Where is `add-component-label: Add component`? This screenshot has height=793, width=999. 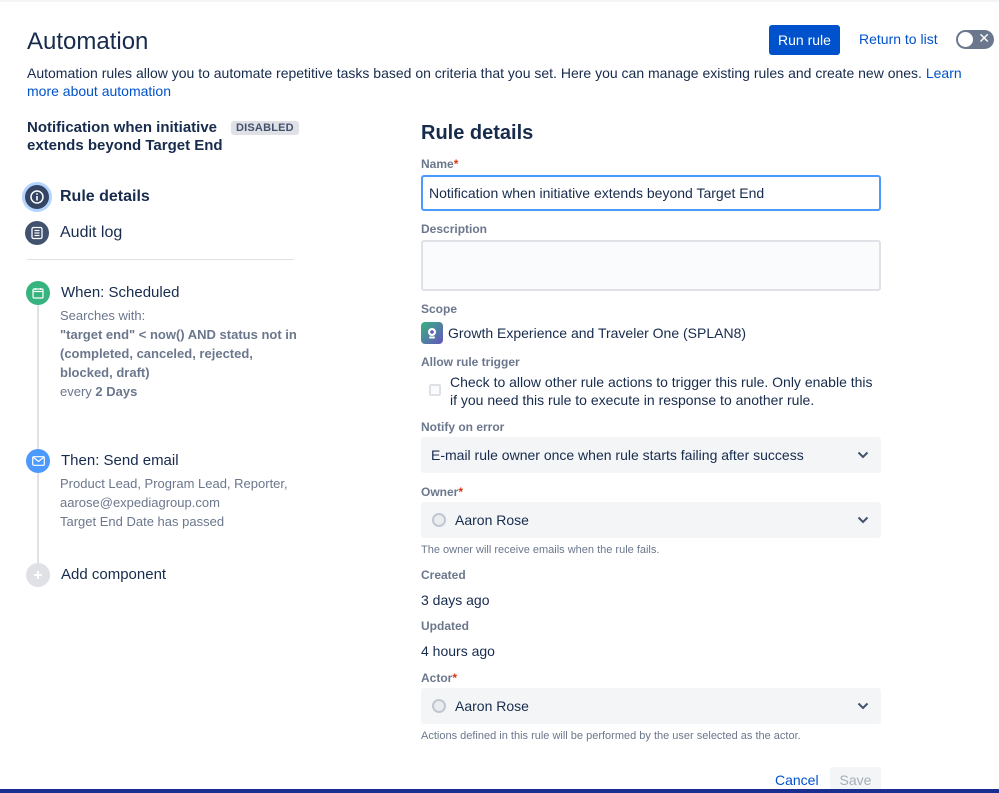 add-component-label: Add component is located at coordinates (114, 574).